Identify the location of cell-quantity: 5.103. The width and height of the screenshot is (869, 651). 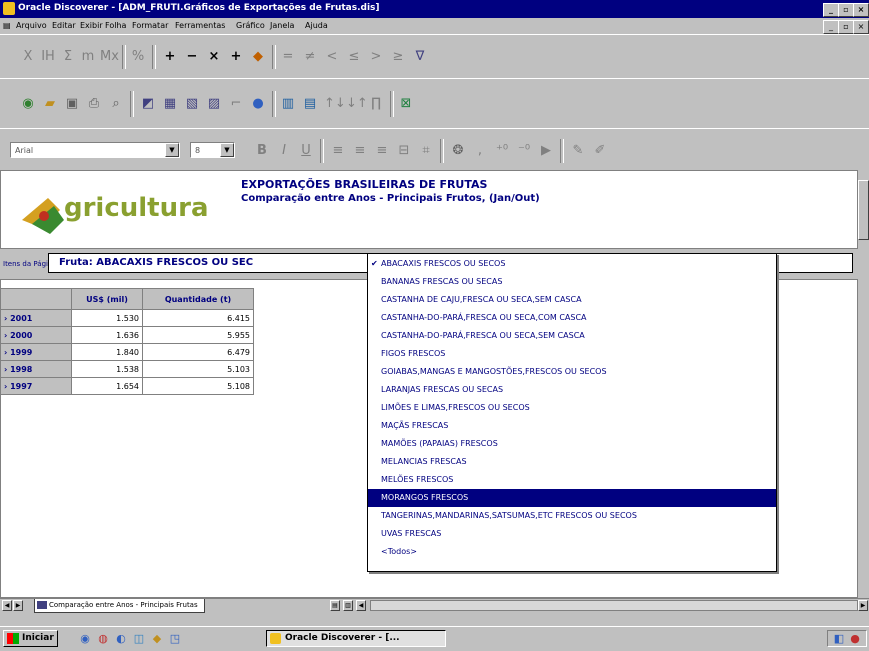
(198, 369).